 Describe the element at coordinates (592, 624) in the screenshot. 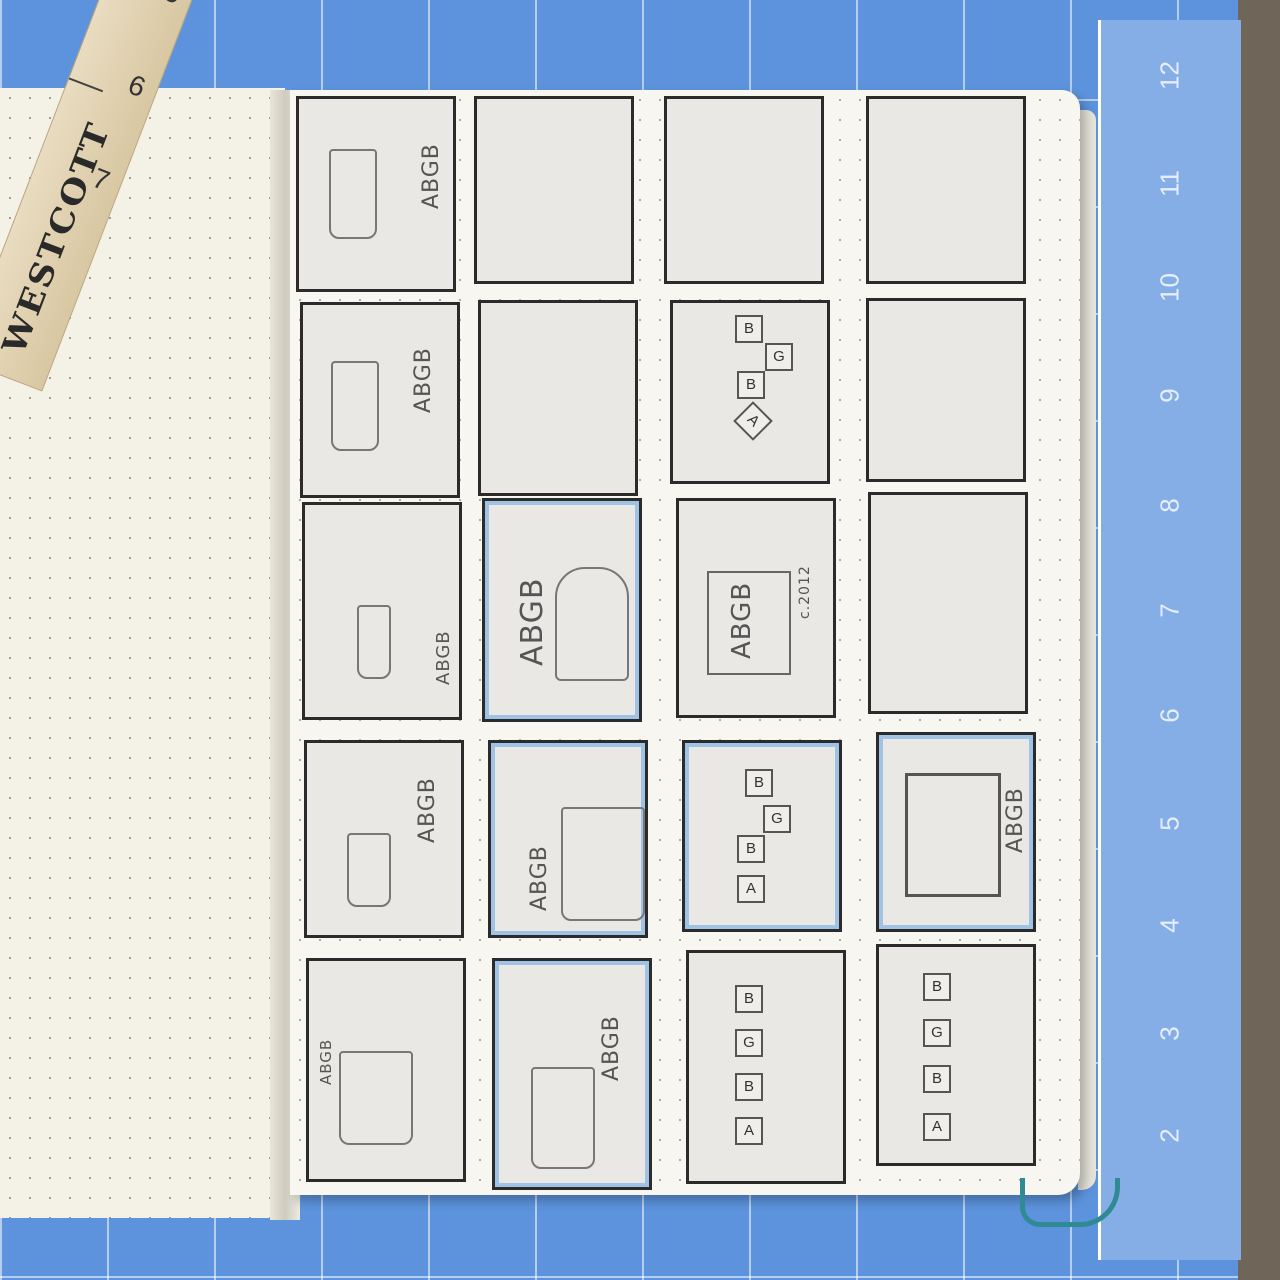

I see `bucket-drawing` at that location.